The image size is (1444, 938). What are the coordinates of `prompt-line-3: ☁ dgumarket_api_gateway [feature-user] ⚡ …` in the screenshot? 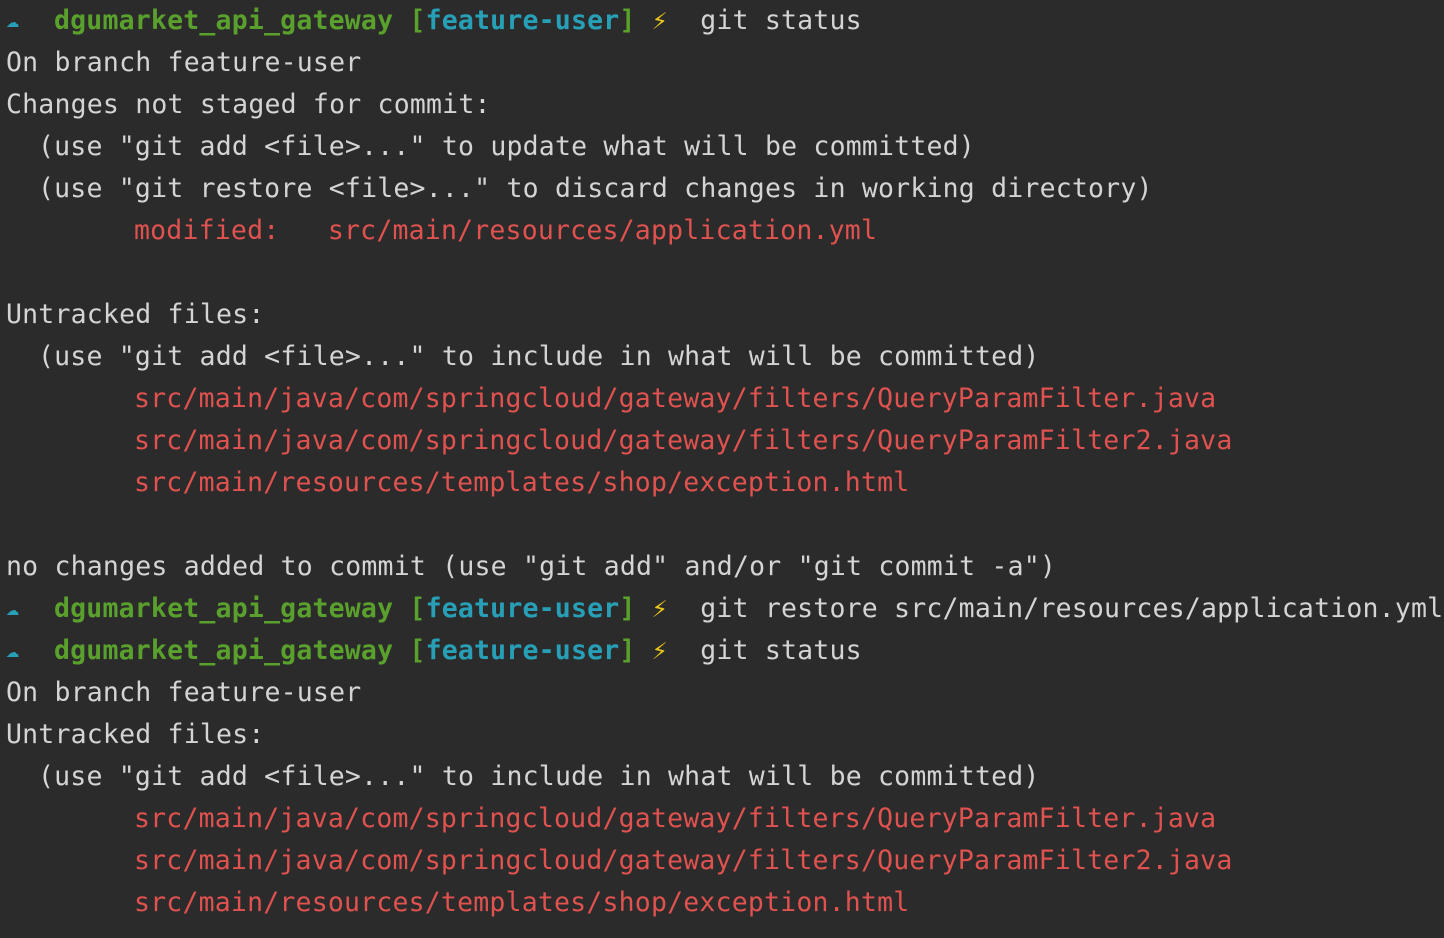 It's located at (434, 651).